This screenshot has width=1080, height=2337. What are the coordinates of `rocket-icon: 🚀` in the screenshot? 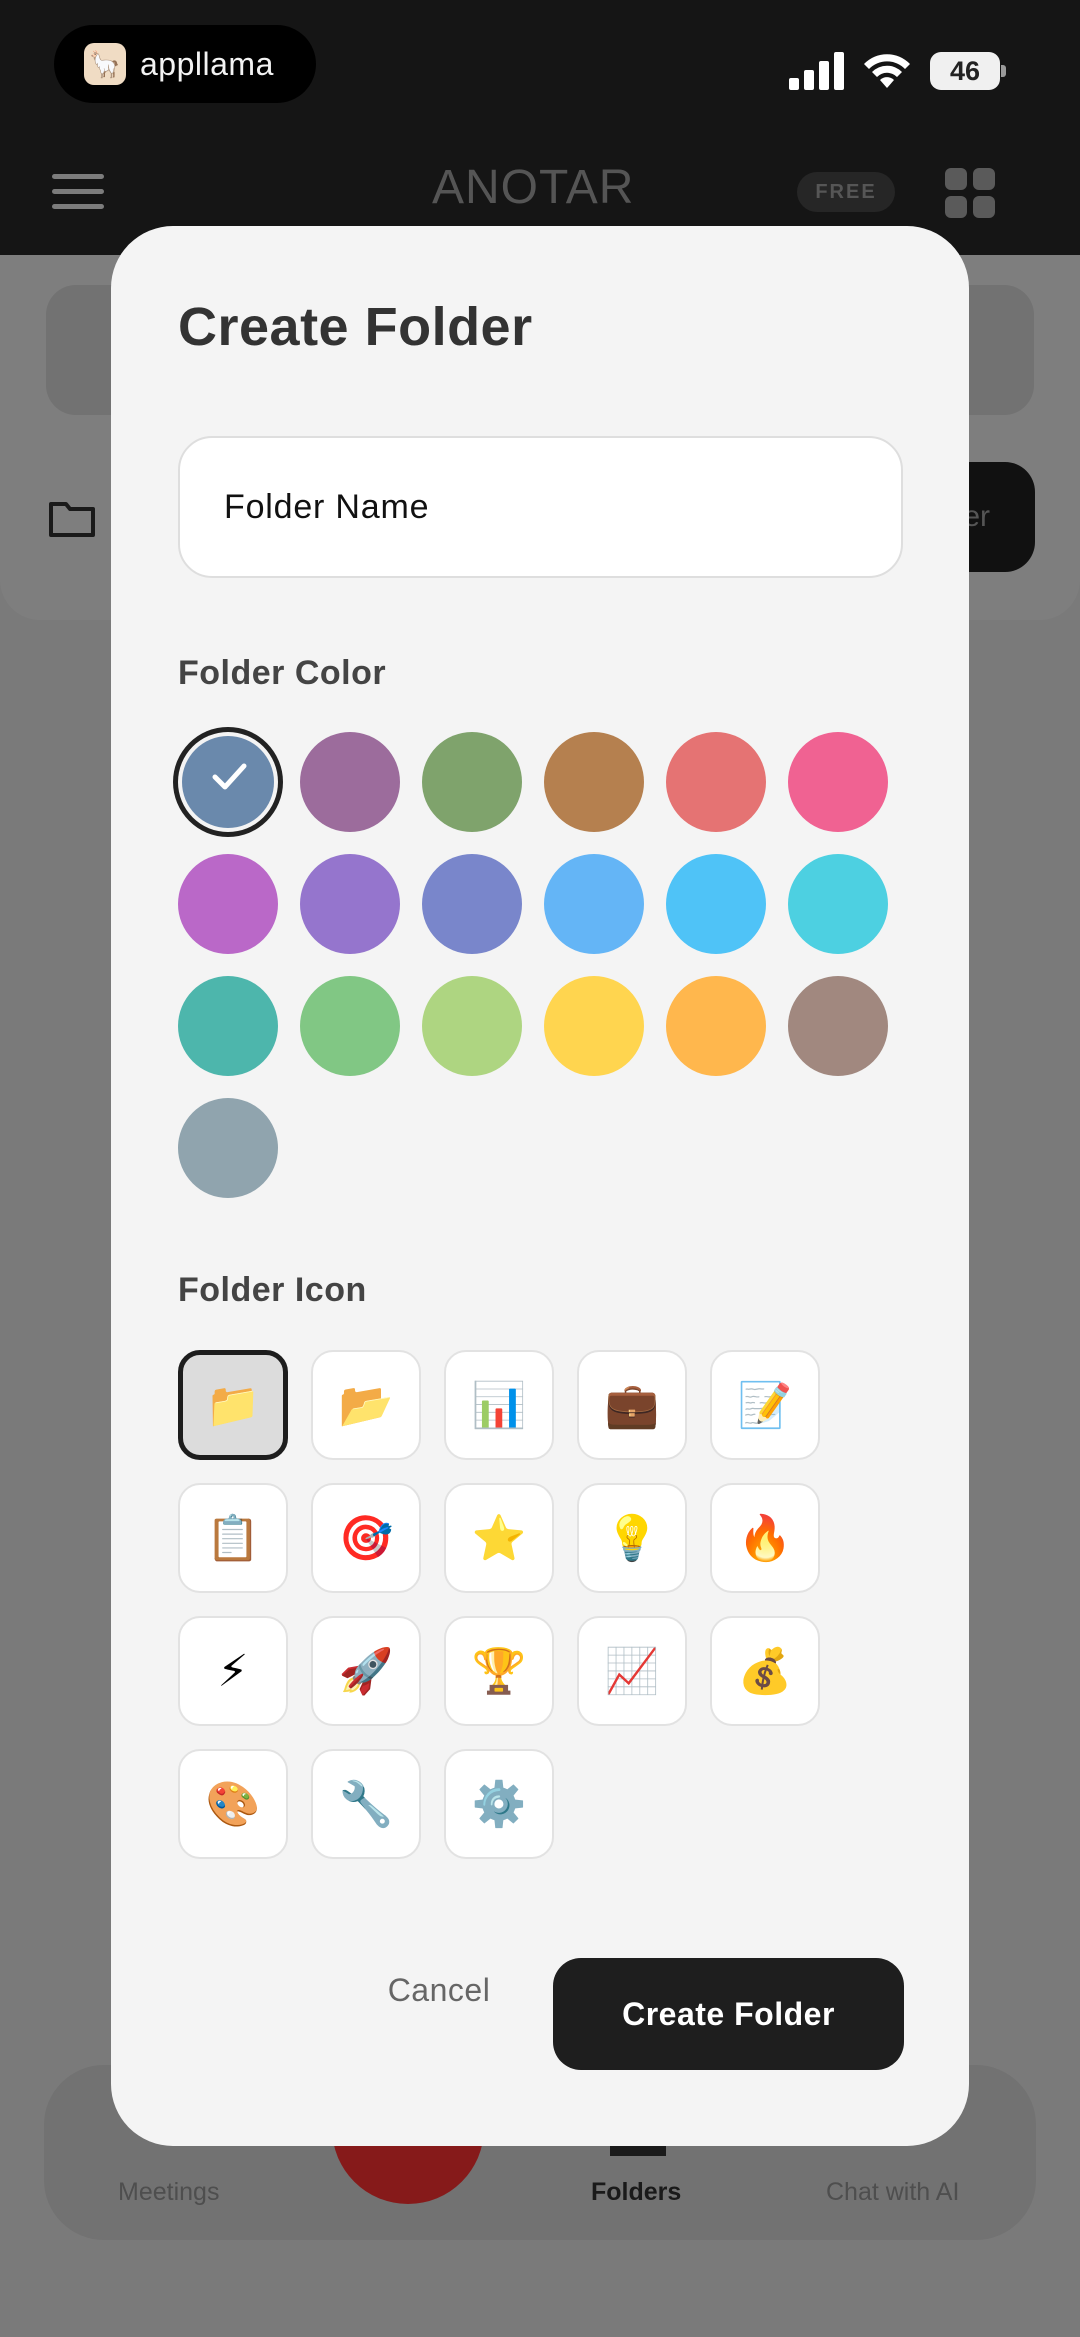 It's located at (366, 1671).